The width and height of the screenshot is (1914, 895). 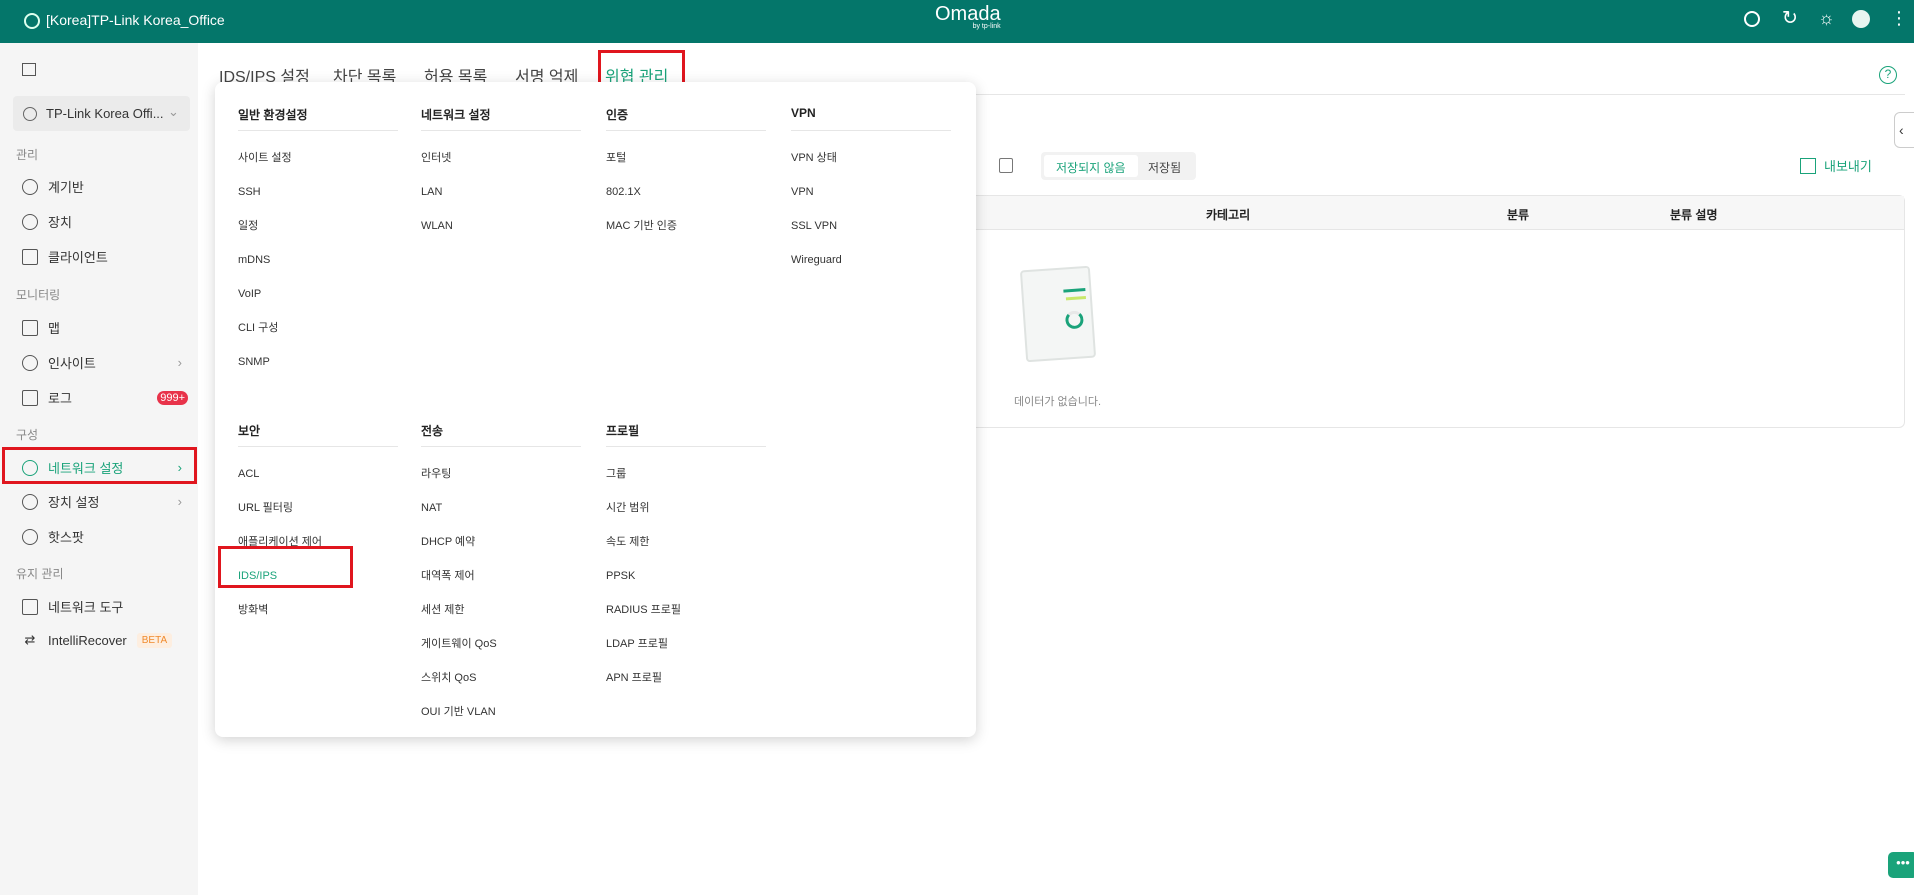 I want to click on export-button: 내보내기, so click(x=1836, y=165).